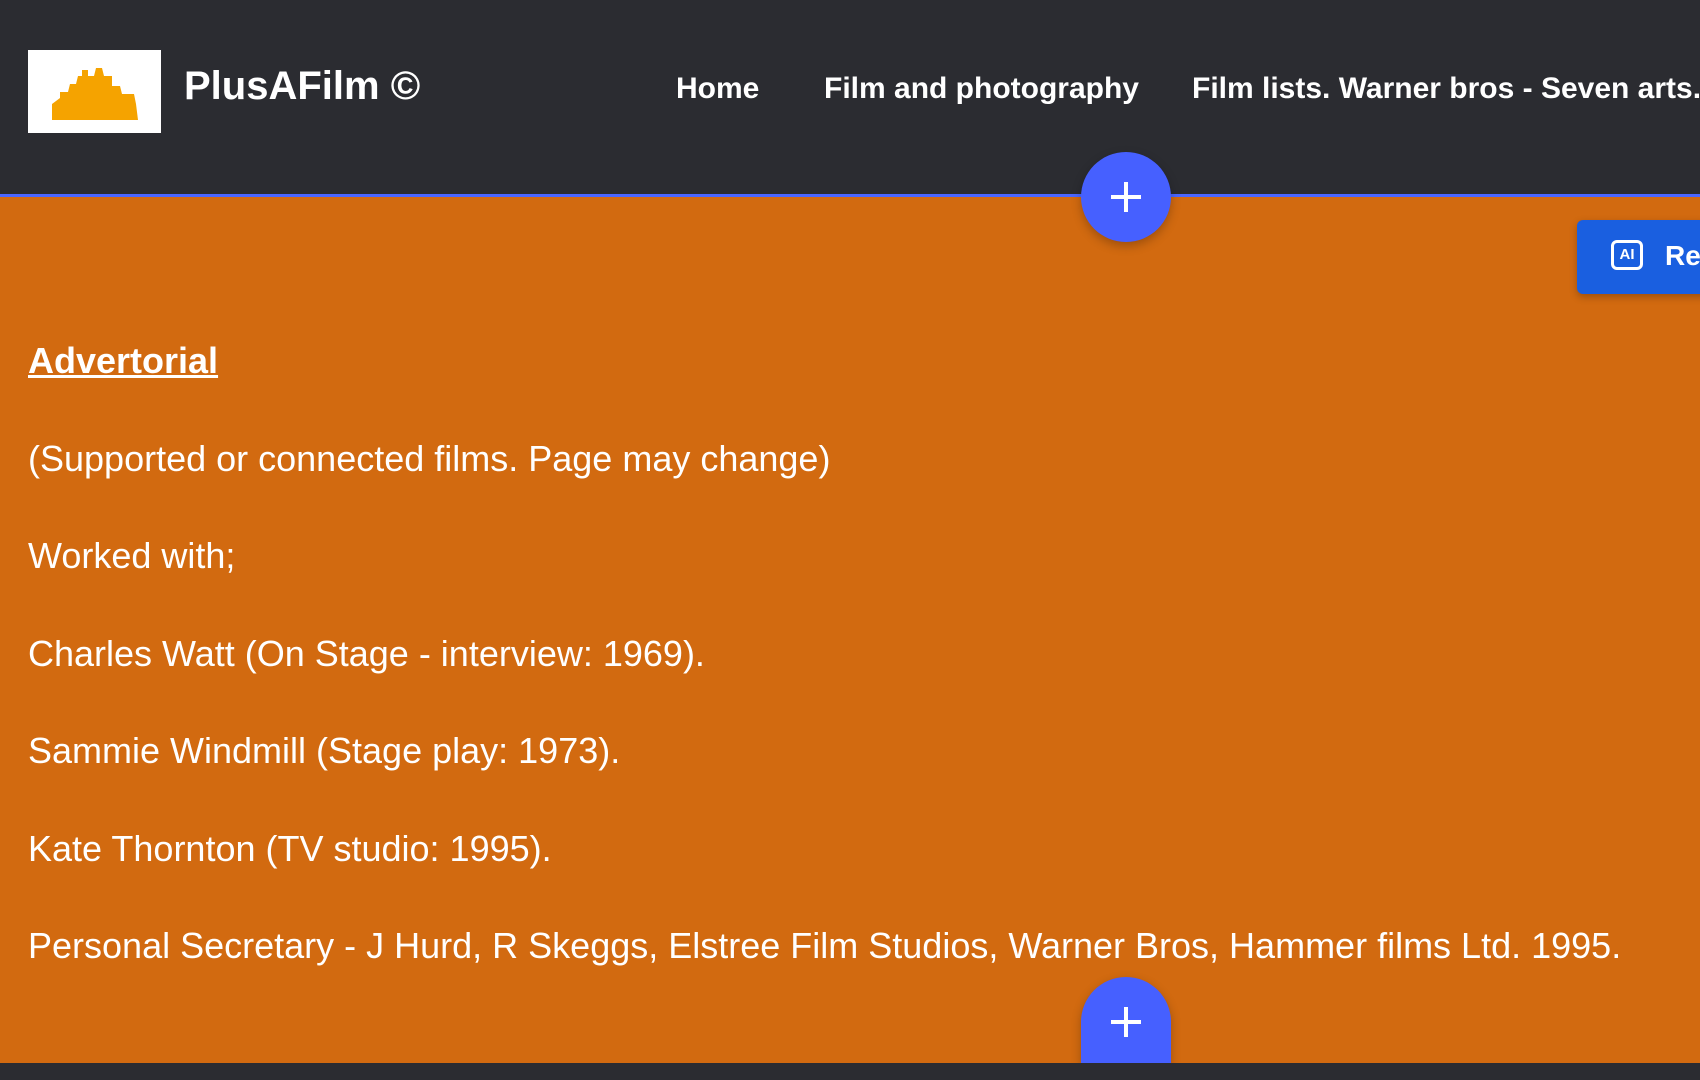 Image resolution: width=1700 pixels, height=1080 pixels. Describe the element at coordinates (1627, 255) in the screenshot. I see `ai-icon: AI` at that location.